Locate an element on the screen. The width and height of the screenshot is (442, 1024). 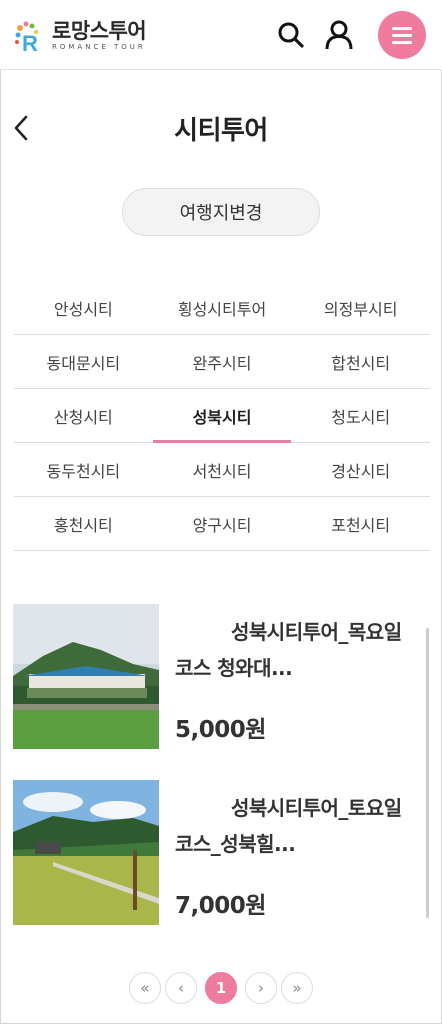
city-row: 안성시티 횡성시티투어 의정부시티 is located at coordinates (222, 308).